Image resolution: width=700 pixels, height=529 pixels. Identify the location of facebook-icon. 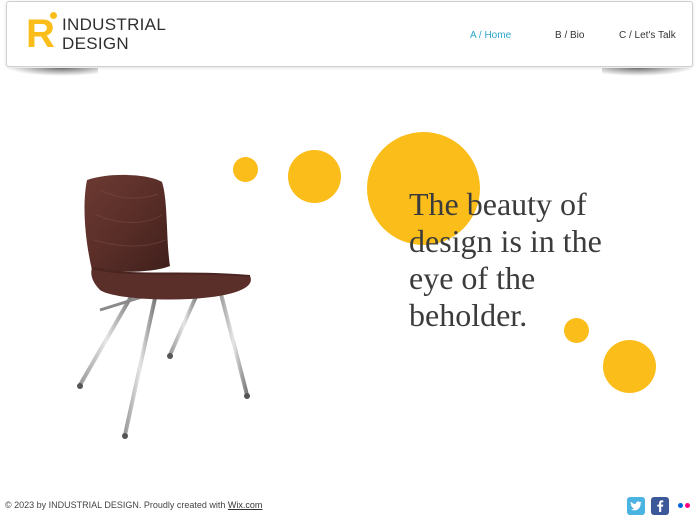
(660, 506).